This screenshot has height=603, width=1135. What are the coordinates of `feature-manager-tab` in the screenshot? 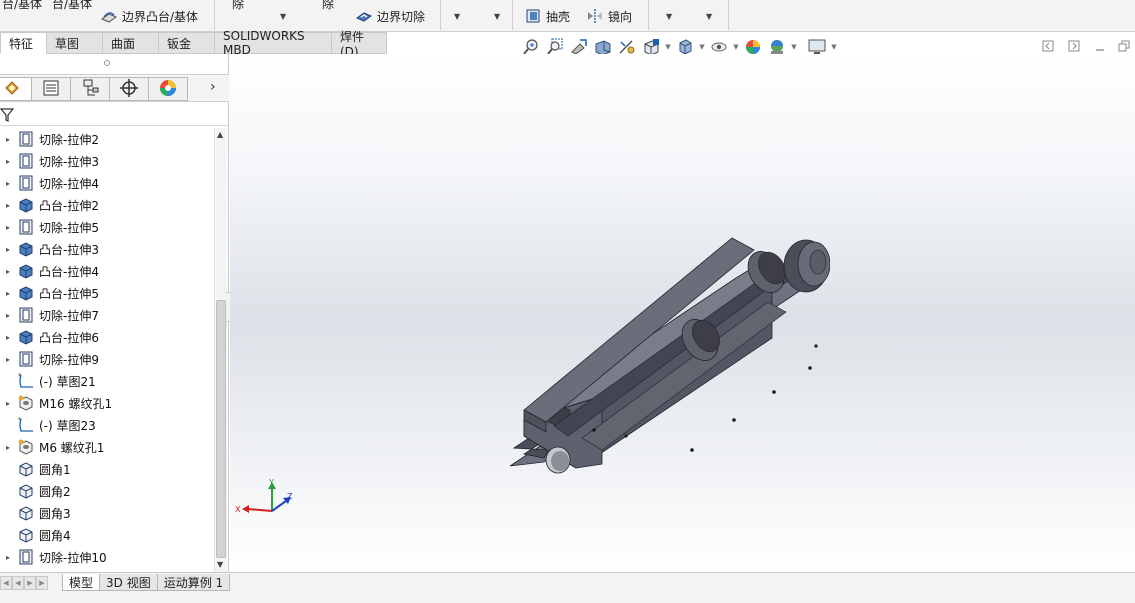 It's located at (16, 89).